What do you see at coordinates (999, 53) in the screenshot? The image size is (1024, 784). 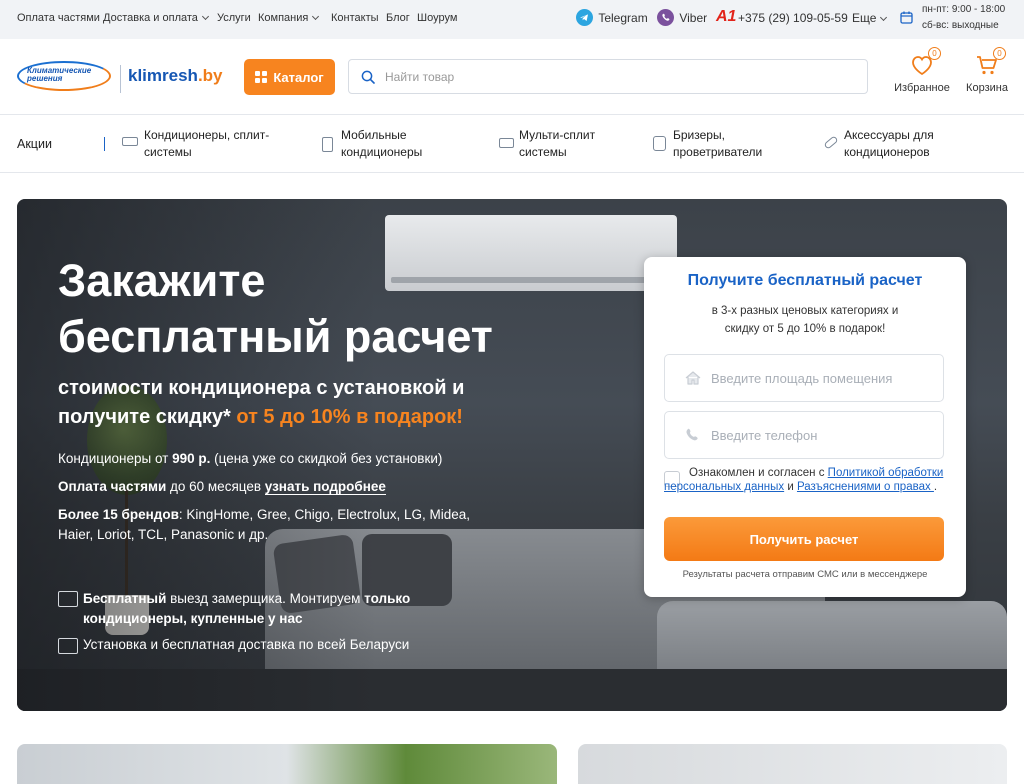 I see `cart-count-badge: 0` at bounding box center [999, 53].